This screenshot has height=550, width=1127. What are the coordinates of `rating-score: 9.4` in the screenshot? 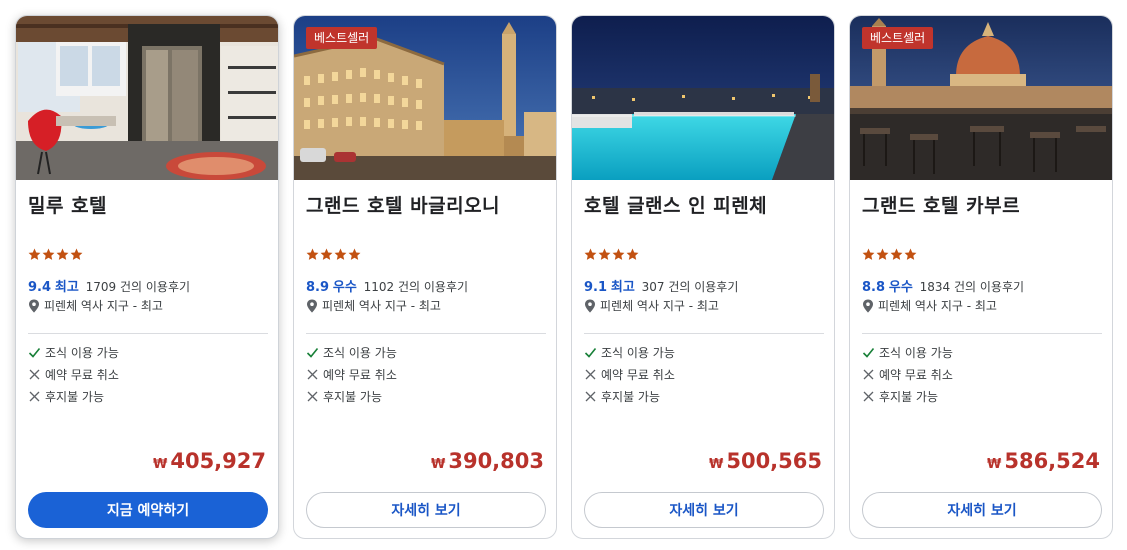 It's located at (40, 287).